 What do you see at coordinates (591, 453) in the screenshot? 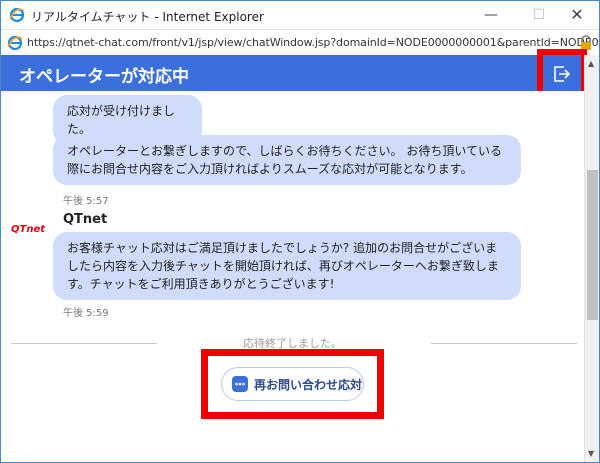
I see `scroll-down-icon: ▼` at bounding box center [591, 453].